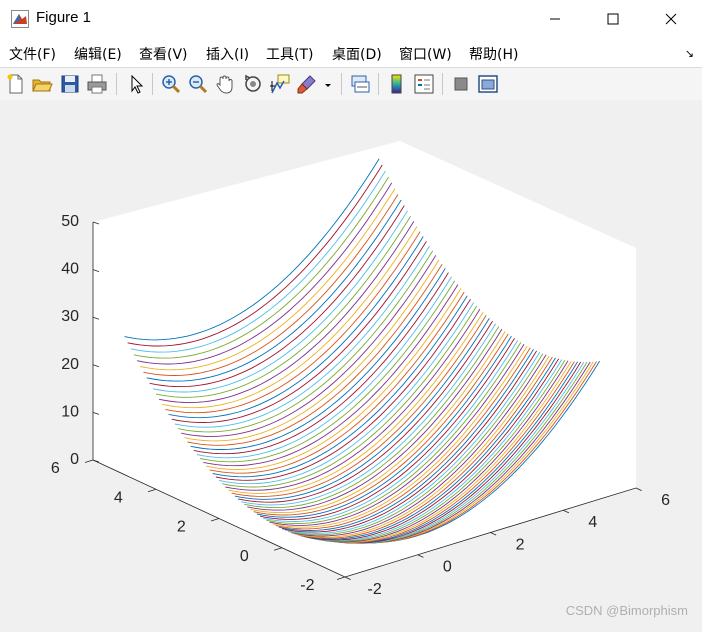  I want to click on menu-help: 帮助(H), so click(493, 54).